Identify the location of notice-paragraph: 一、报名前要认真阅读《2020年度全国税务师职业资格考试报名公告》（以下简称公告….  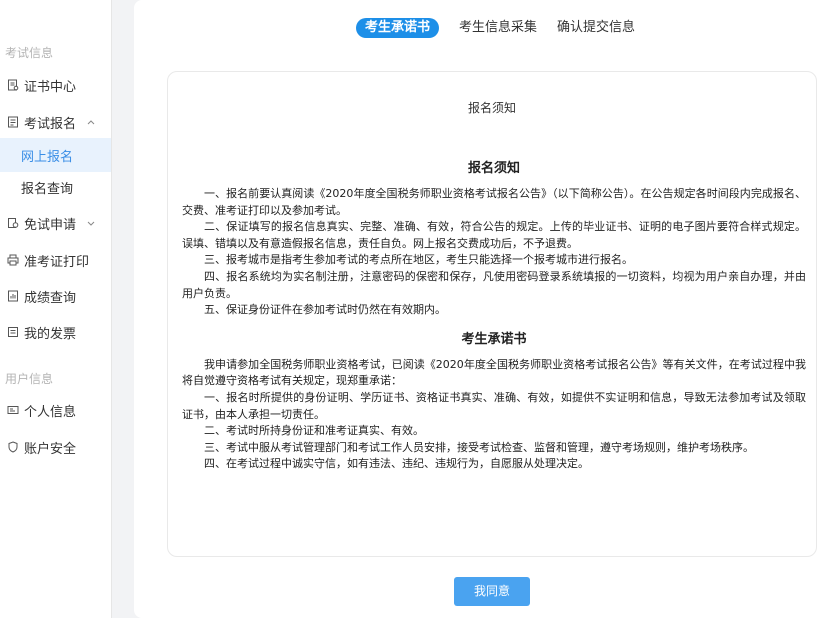
(494, 202).